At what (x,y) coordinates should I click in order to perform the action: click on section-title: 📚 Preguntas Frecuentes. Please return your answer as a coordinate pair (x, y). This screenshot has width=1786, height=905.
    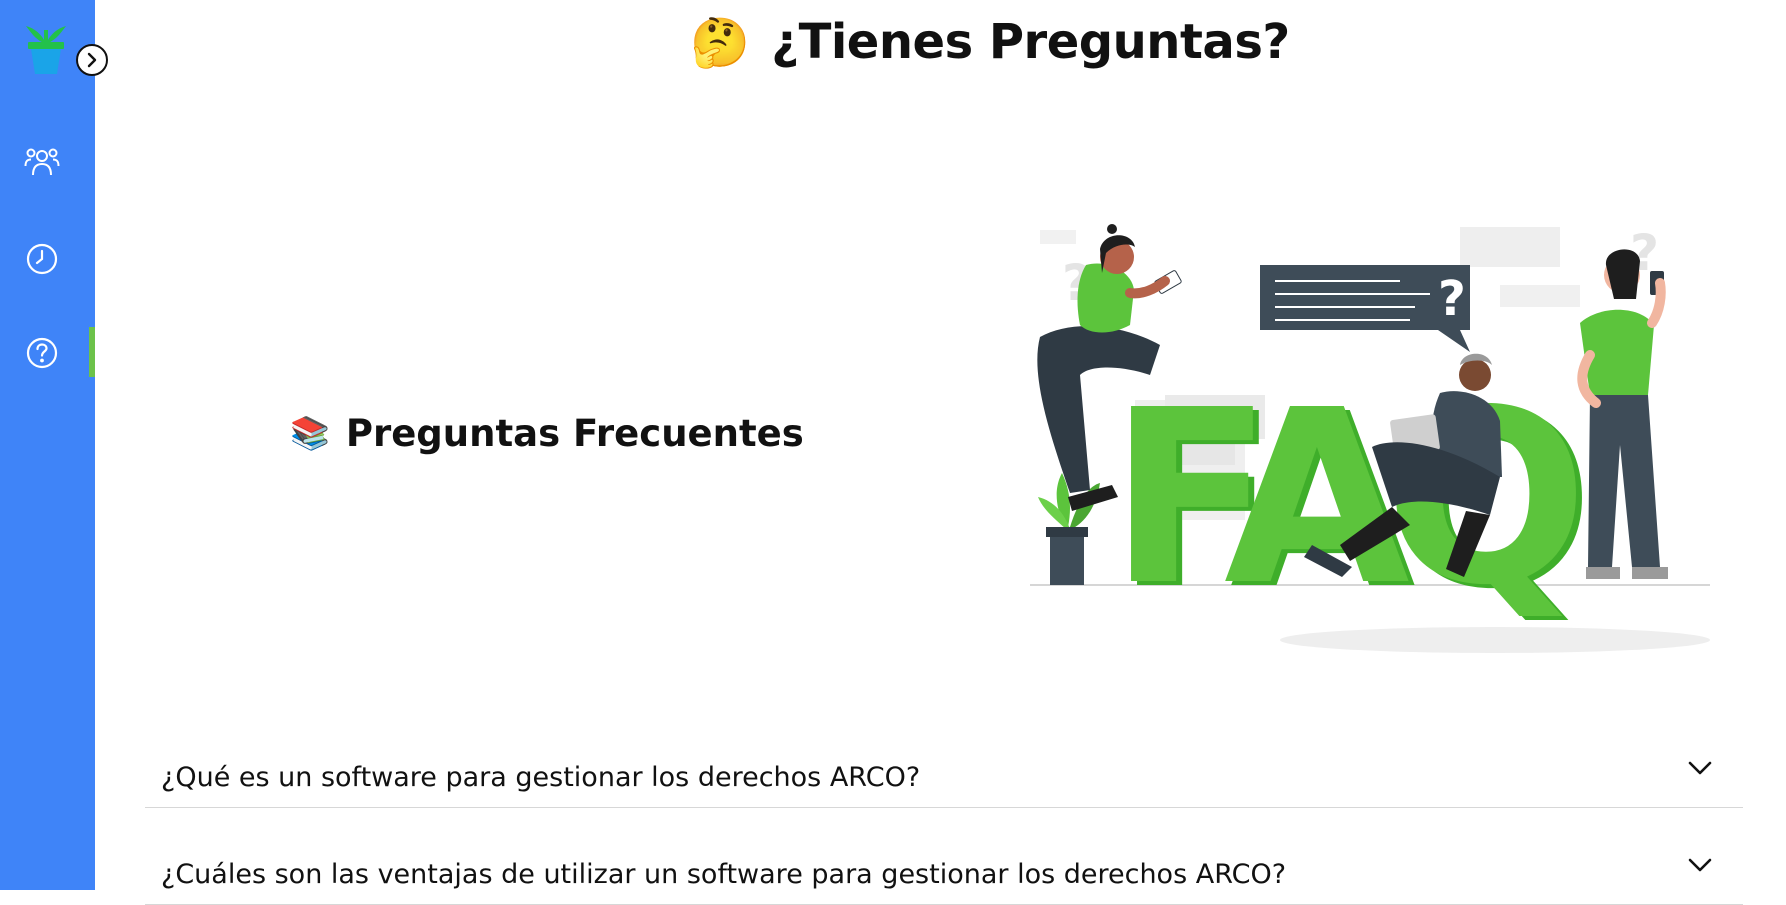
    Looking at the image, I should click on (547, 433).